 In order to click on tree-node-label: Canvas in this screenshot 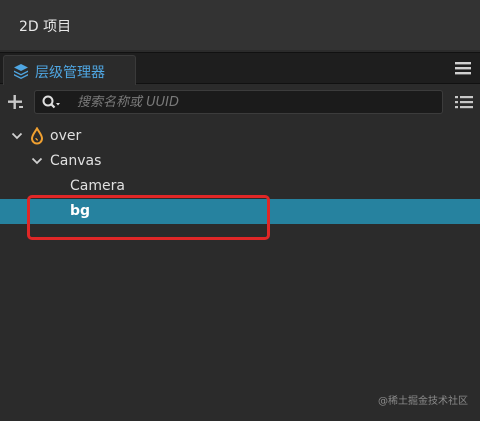, I will do `click(76, 161)`.